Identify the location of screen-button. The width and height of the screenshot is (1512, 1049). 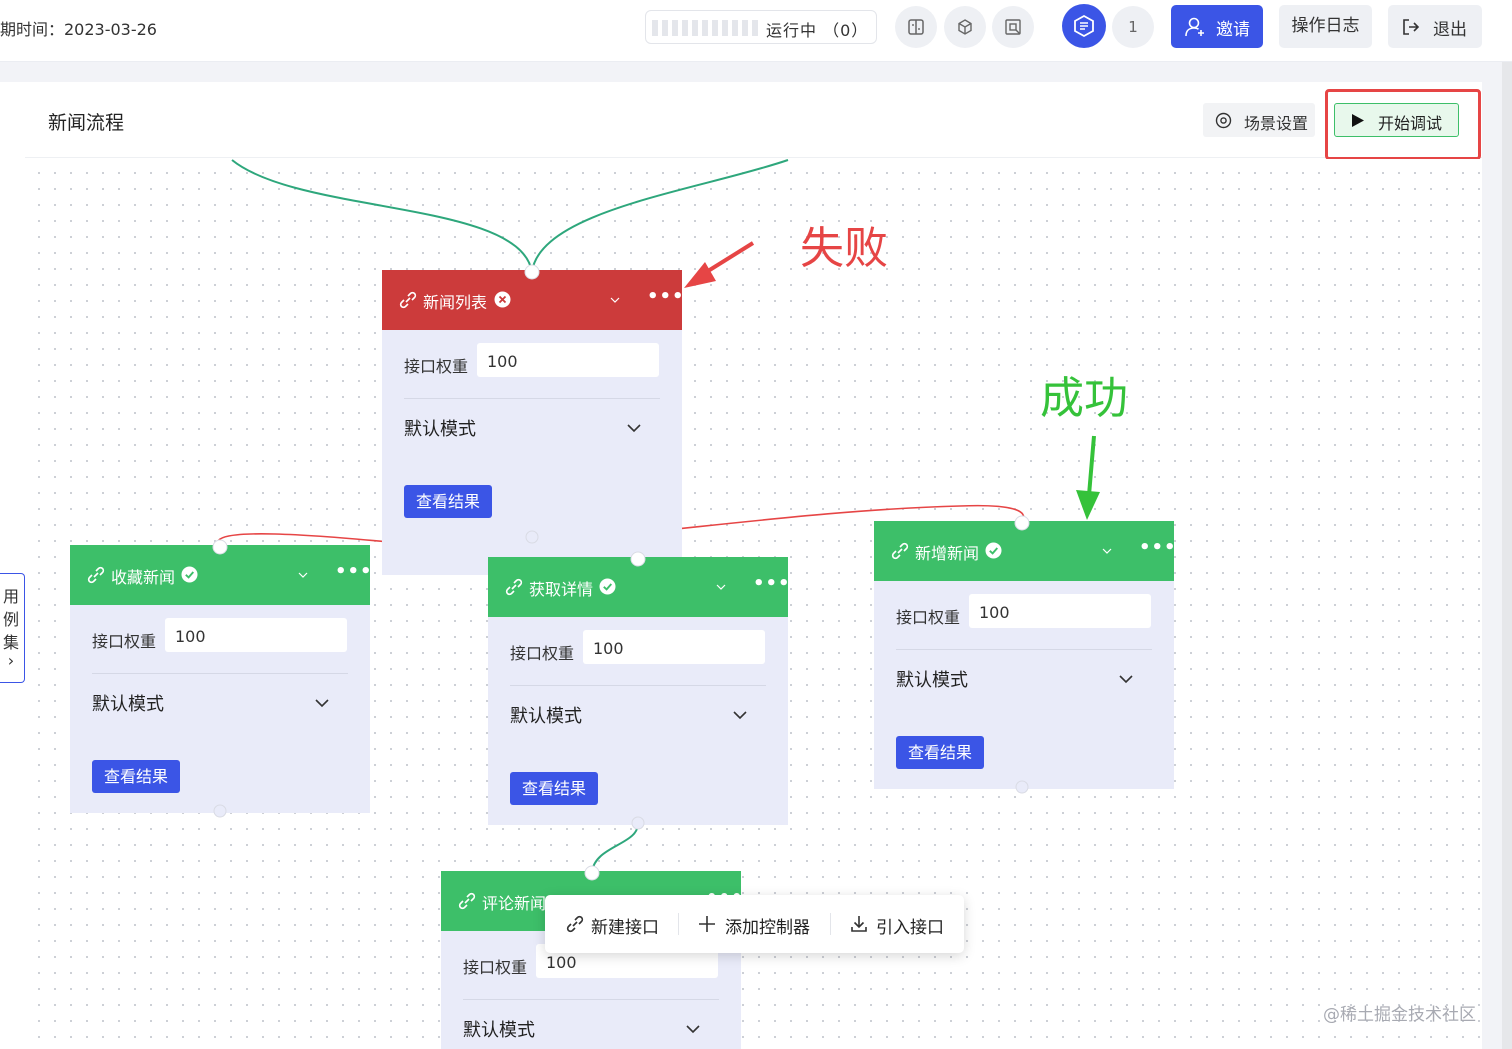
(1013, 27).